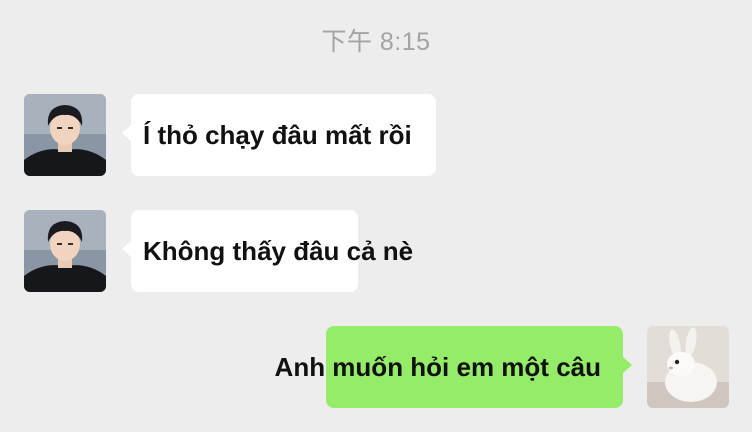 This screenshot has width=752, height=432. Describe the element at coordinates (278, 250) in the screenshot. I see `message-text: Không thấy đâu cả nè` at that location.